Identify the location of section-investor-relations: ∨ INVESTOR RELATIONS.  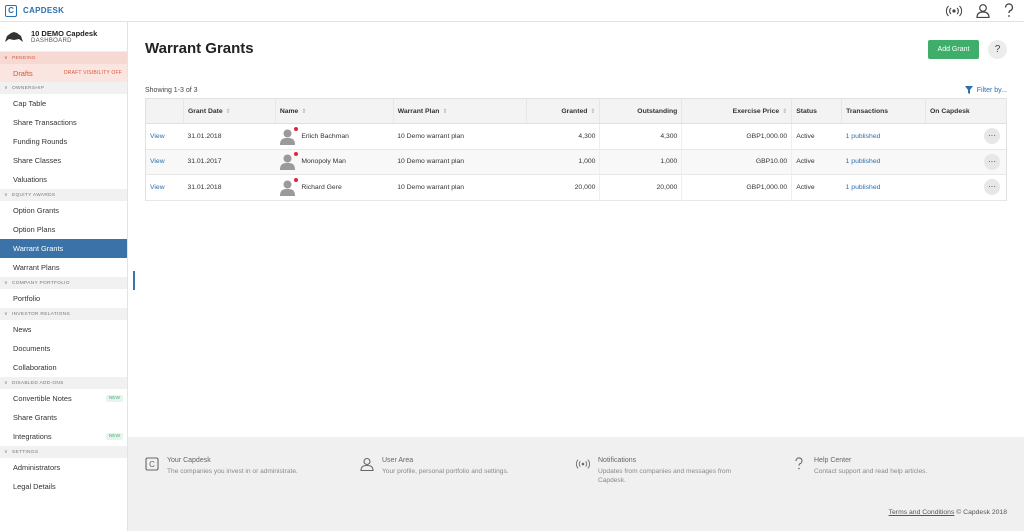
(63, 314).